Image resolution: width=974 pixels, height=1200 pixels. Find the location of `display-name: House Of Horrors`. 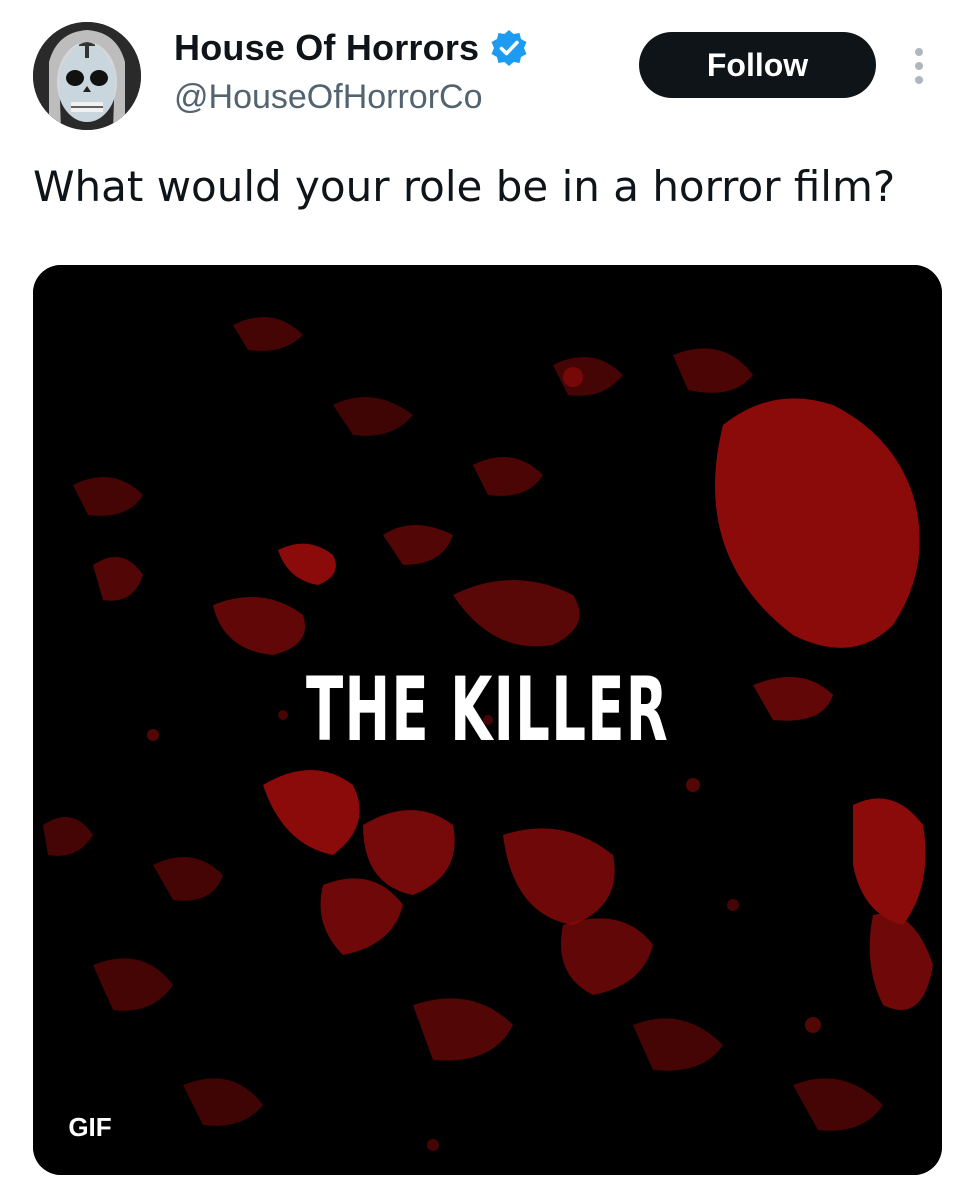

display-name: House Of Horrors is located at coordinates (326, 48).